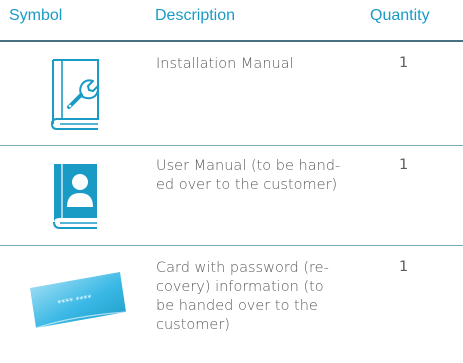 This screenshot has width=463, height=363. What do you see at coordinates (404, 63) in the screenshot?
I see `row-1-quantity: 1` at bounding box center [404, 63].